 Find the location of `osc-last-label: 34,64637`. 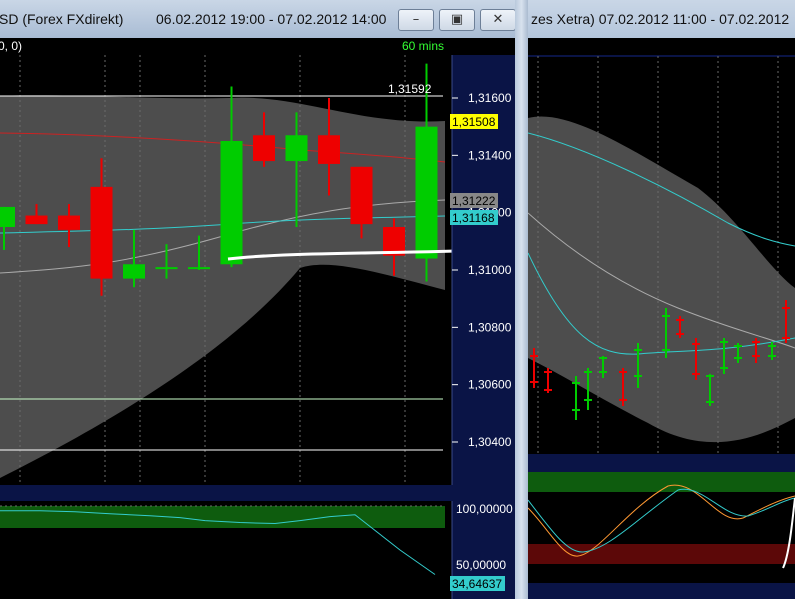

osc-last-label: 34,64637 is located at coordinates (477, 584).